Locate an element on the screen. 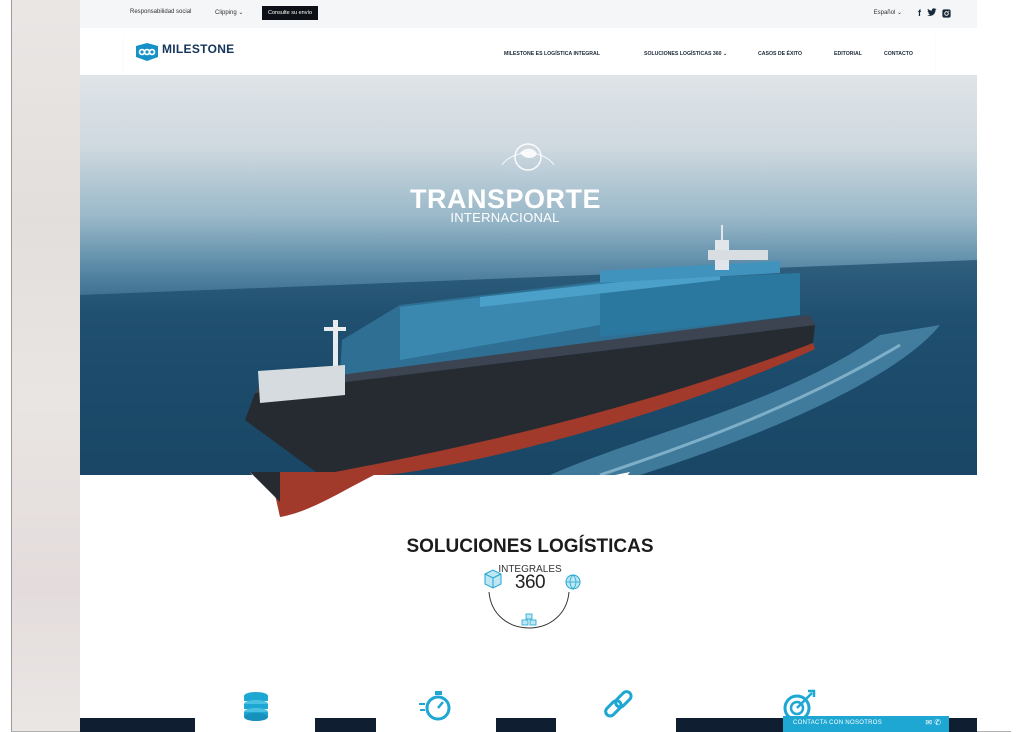 The image size is (1027, 732). instagram-glyph-svg is located at coordinates (946, 13).